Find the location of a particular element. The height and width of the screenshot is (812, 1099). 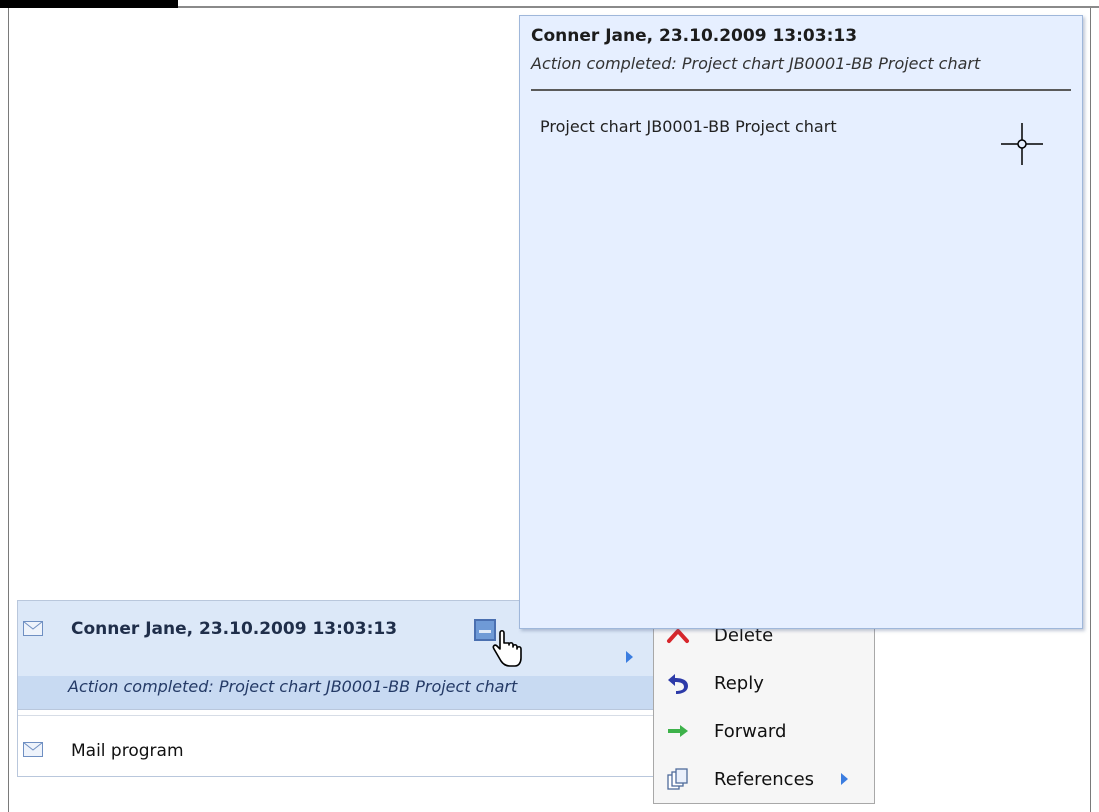

reply-icon is located at coordinates (678, 684).